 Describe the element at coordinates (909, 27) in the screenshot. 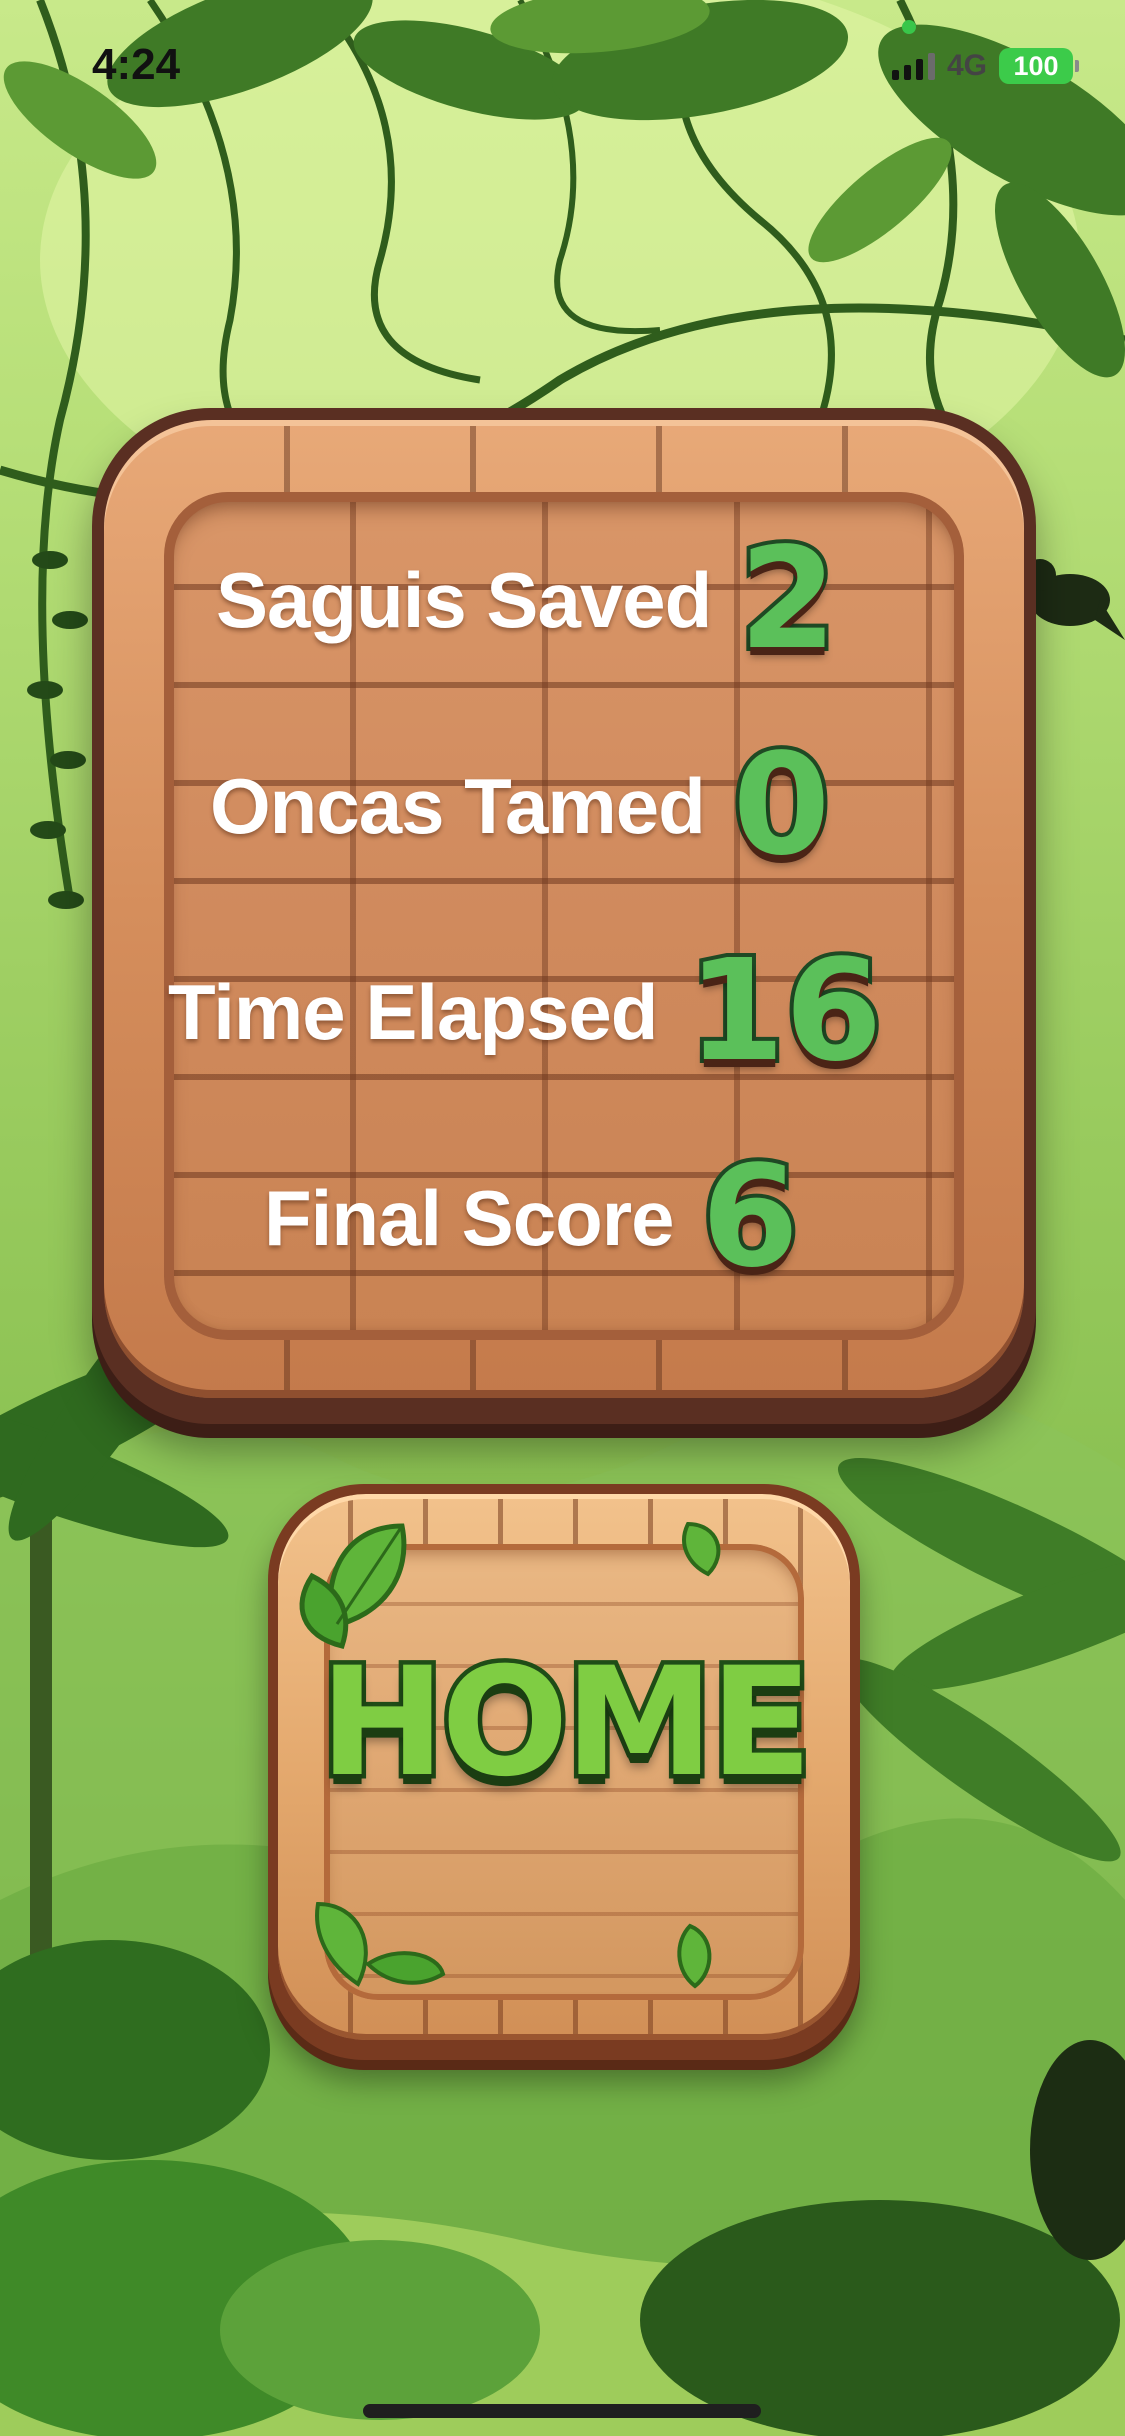

I see `camera-indicator-dot` at that location.